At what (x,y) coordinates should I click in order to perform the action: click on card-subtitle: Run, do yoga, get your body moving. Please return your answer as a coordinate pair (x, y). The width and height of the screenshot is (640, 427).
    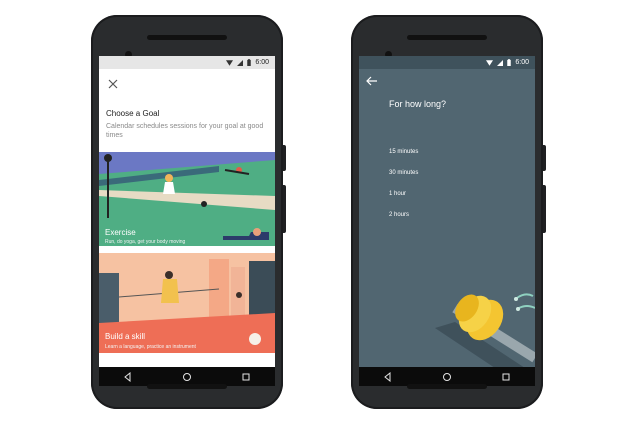
    Looking at the image, I should click on (145, 242).